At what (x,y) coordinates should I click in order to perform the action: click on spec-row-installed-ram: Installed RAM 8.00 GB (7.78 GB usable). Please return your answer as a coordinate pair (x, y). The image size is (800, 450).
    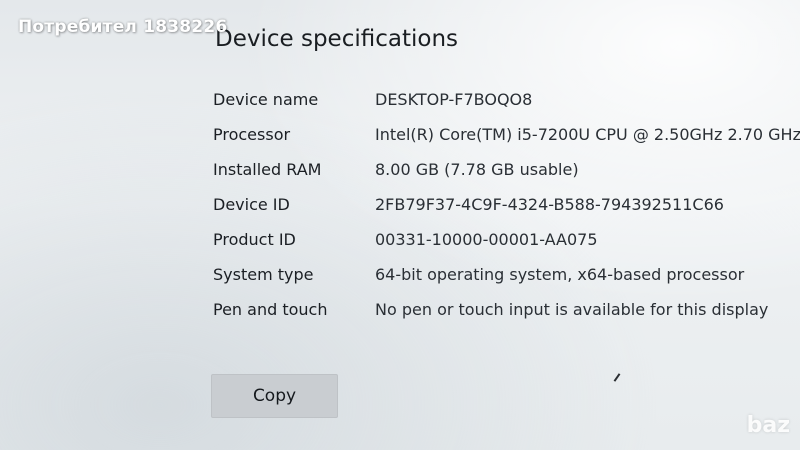
    Looking at the image, I should click on (506, 170).